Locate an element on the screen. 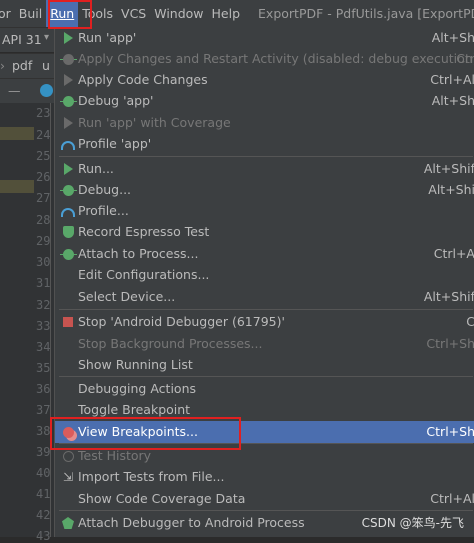 The width and height of the screenshot is (474, 543). java-class-icon is located at coordinates (46, 90).